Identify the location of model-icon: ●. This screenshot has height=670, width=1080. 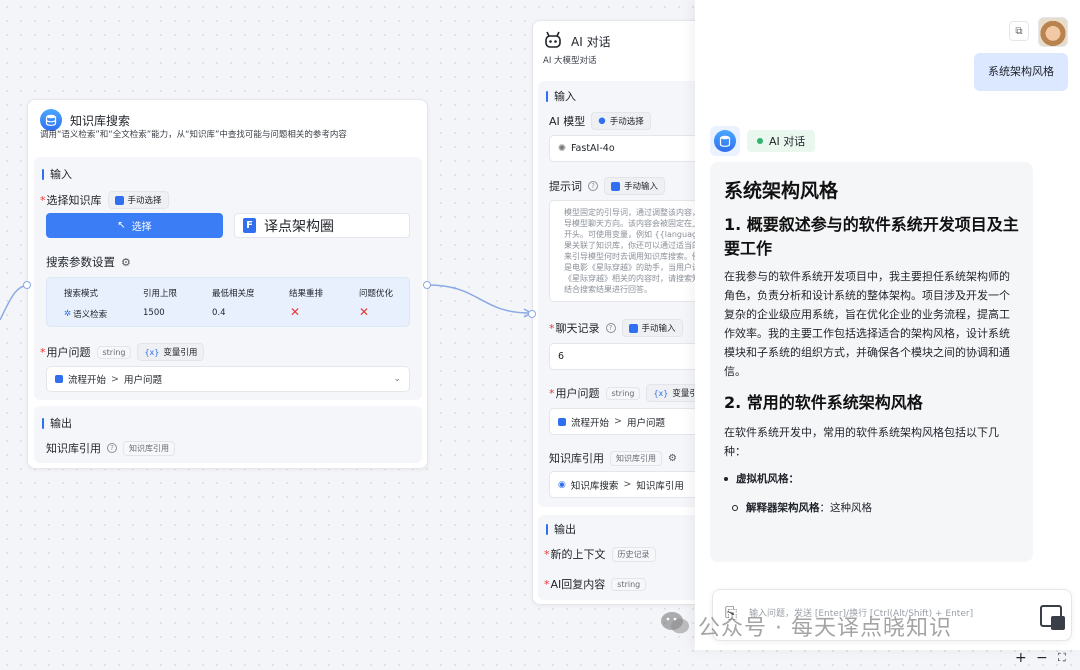
(602, 121).